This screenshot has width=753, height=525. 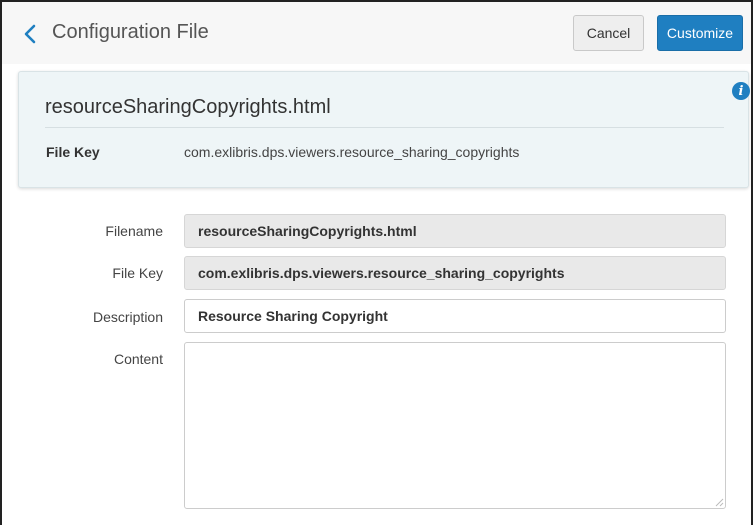 What do you see at coordinates (608, 33) in the screenshot?
I see `cancel-button: Cancel` at bounding box center [608, 33].